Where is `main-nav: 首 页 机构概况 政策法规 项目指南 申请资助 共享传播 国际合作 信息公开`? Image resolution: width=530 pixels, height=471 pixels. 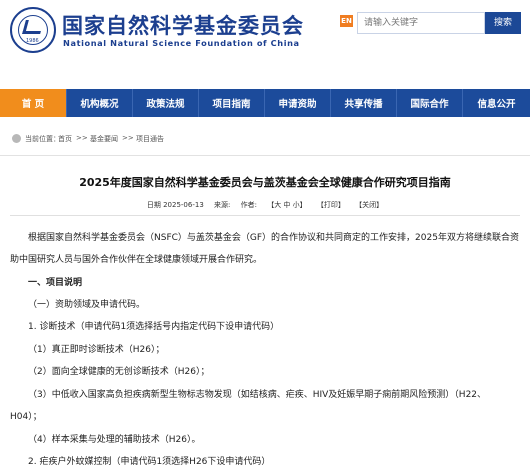 main-nav: 首 页 机构概况 政策法规 项目指南 申请资助 共享传播 国际合作 信息公开 is located at coordinates (265, 103).